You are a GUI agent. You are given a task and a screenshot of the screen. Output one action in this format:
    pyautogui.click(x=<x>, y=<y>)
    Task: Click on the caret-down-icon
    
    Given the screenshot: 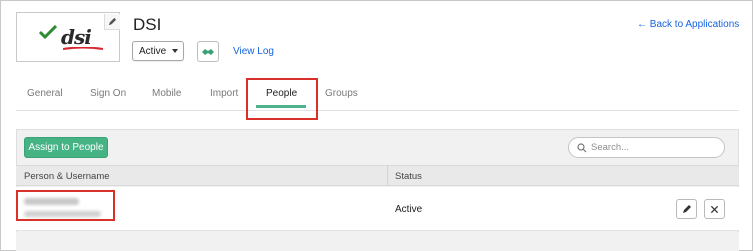 What is the action you would take?
    pyautogui.click(x=175, y=51)
    